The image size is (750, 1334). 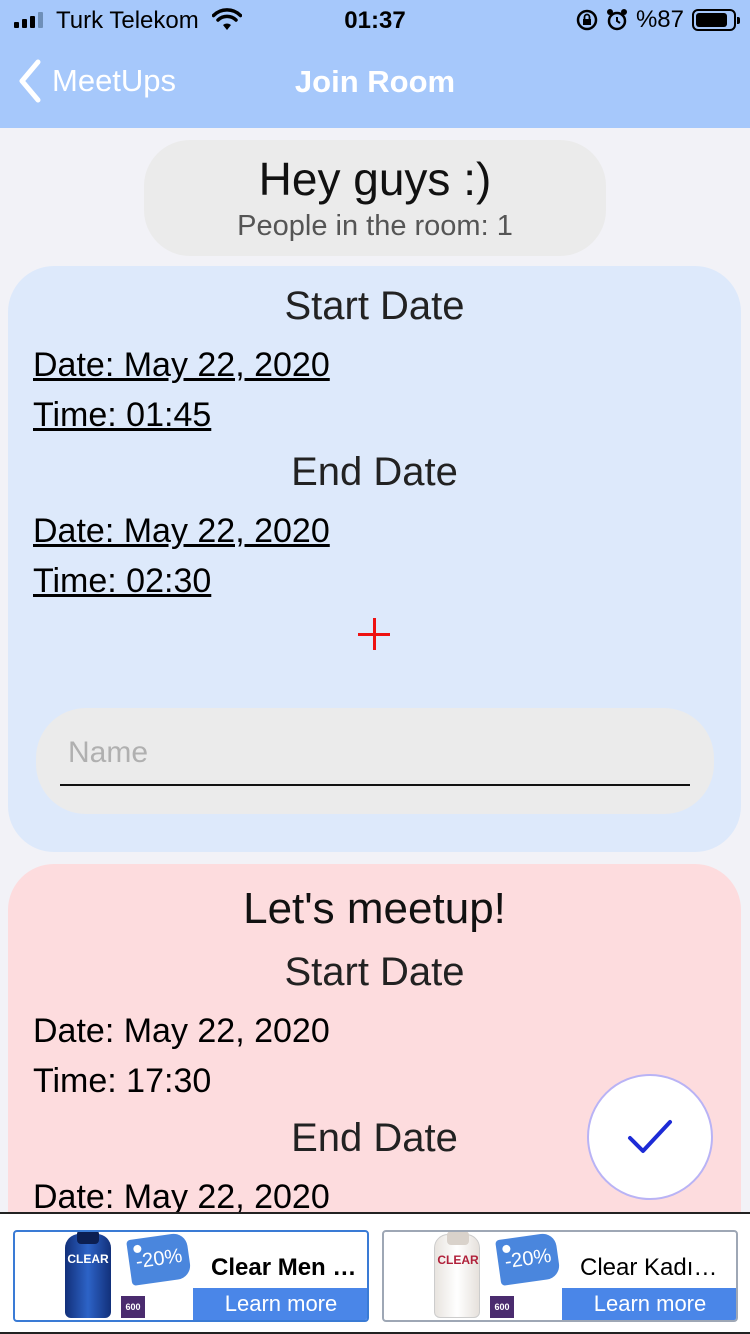 I want to click on start-date-heading: Start Date, so click(x=374, y=306).